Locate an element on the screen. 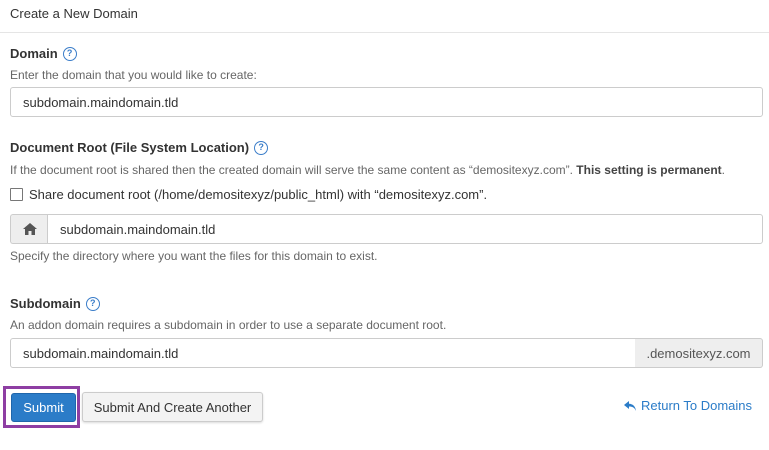 Image resolution: width=769 pixels, height=450 pixels. domain-label-row: Domain ? is located at coordinates (43, 53).